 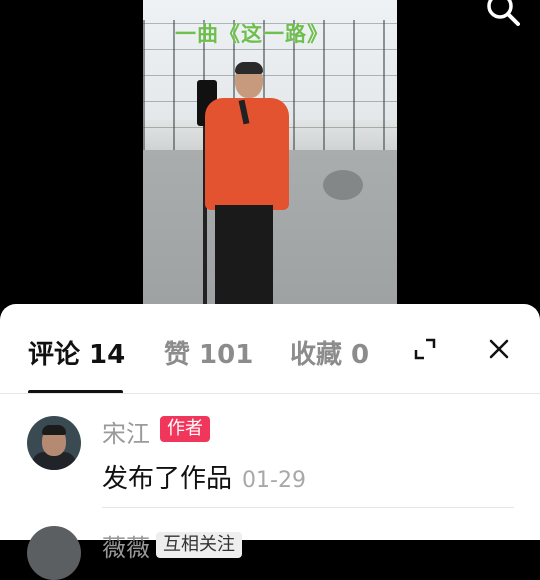 I want to click on expand-button, so click(x=425, y=349).